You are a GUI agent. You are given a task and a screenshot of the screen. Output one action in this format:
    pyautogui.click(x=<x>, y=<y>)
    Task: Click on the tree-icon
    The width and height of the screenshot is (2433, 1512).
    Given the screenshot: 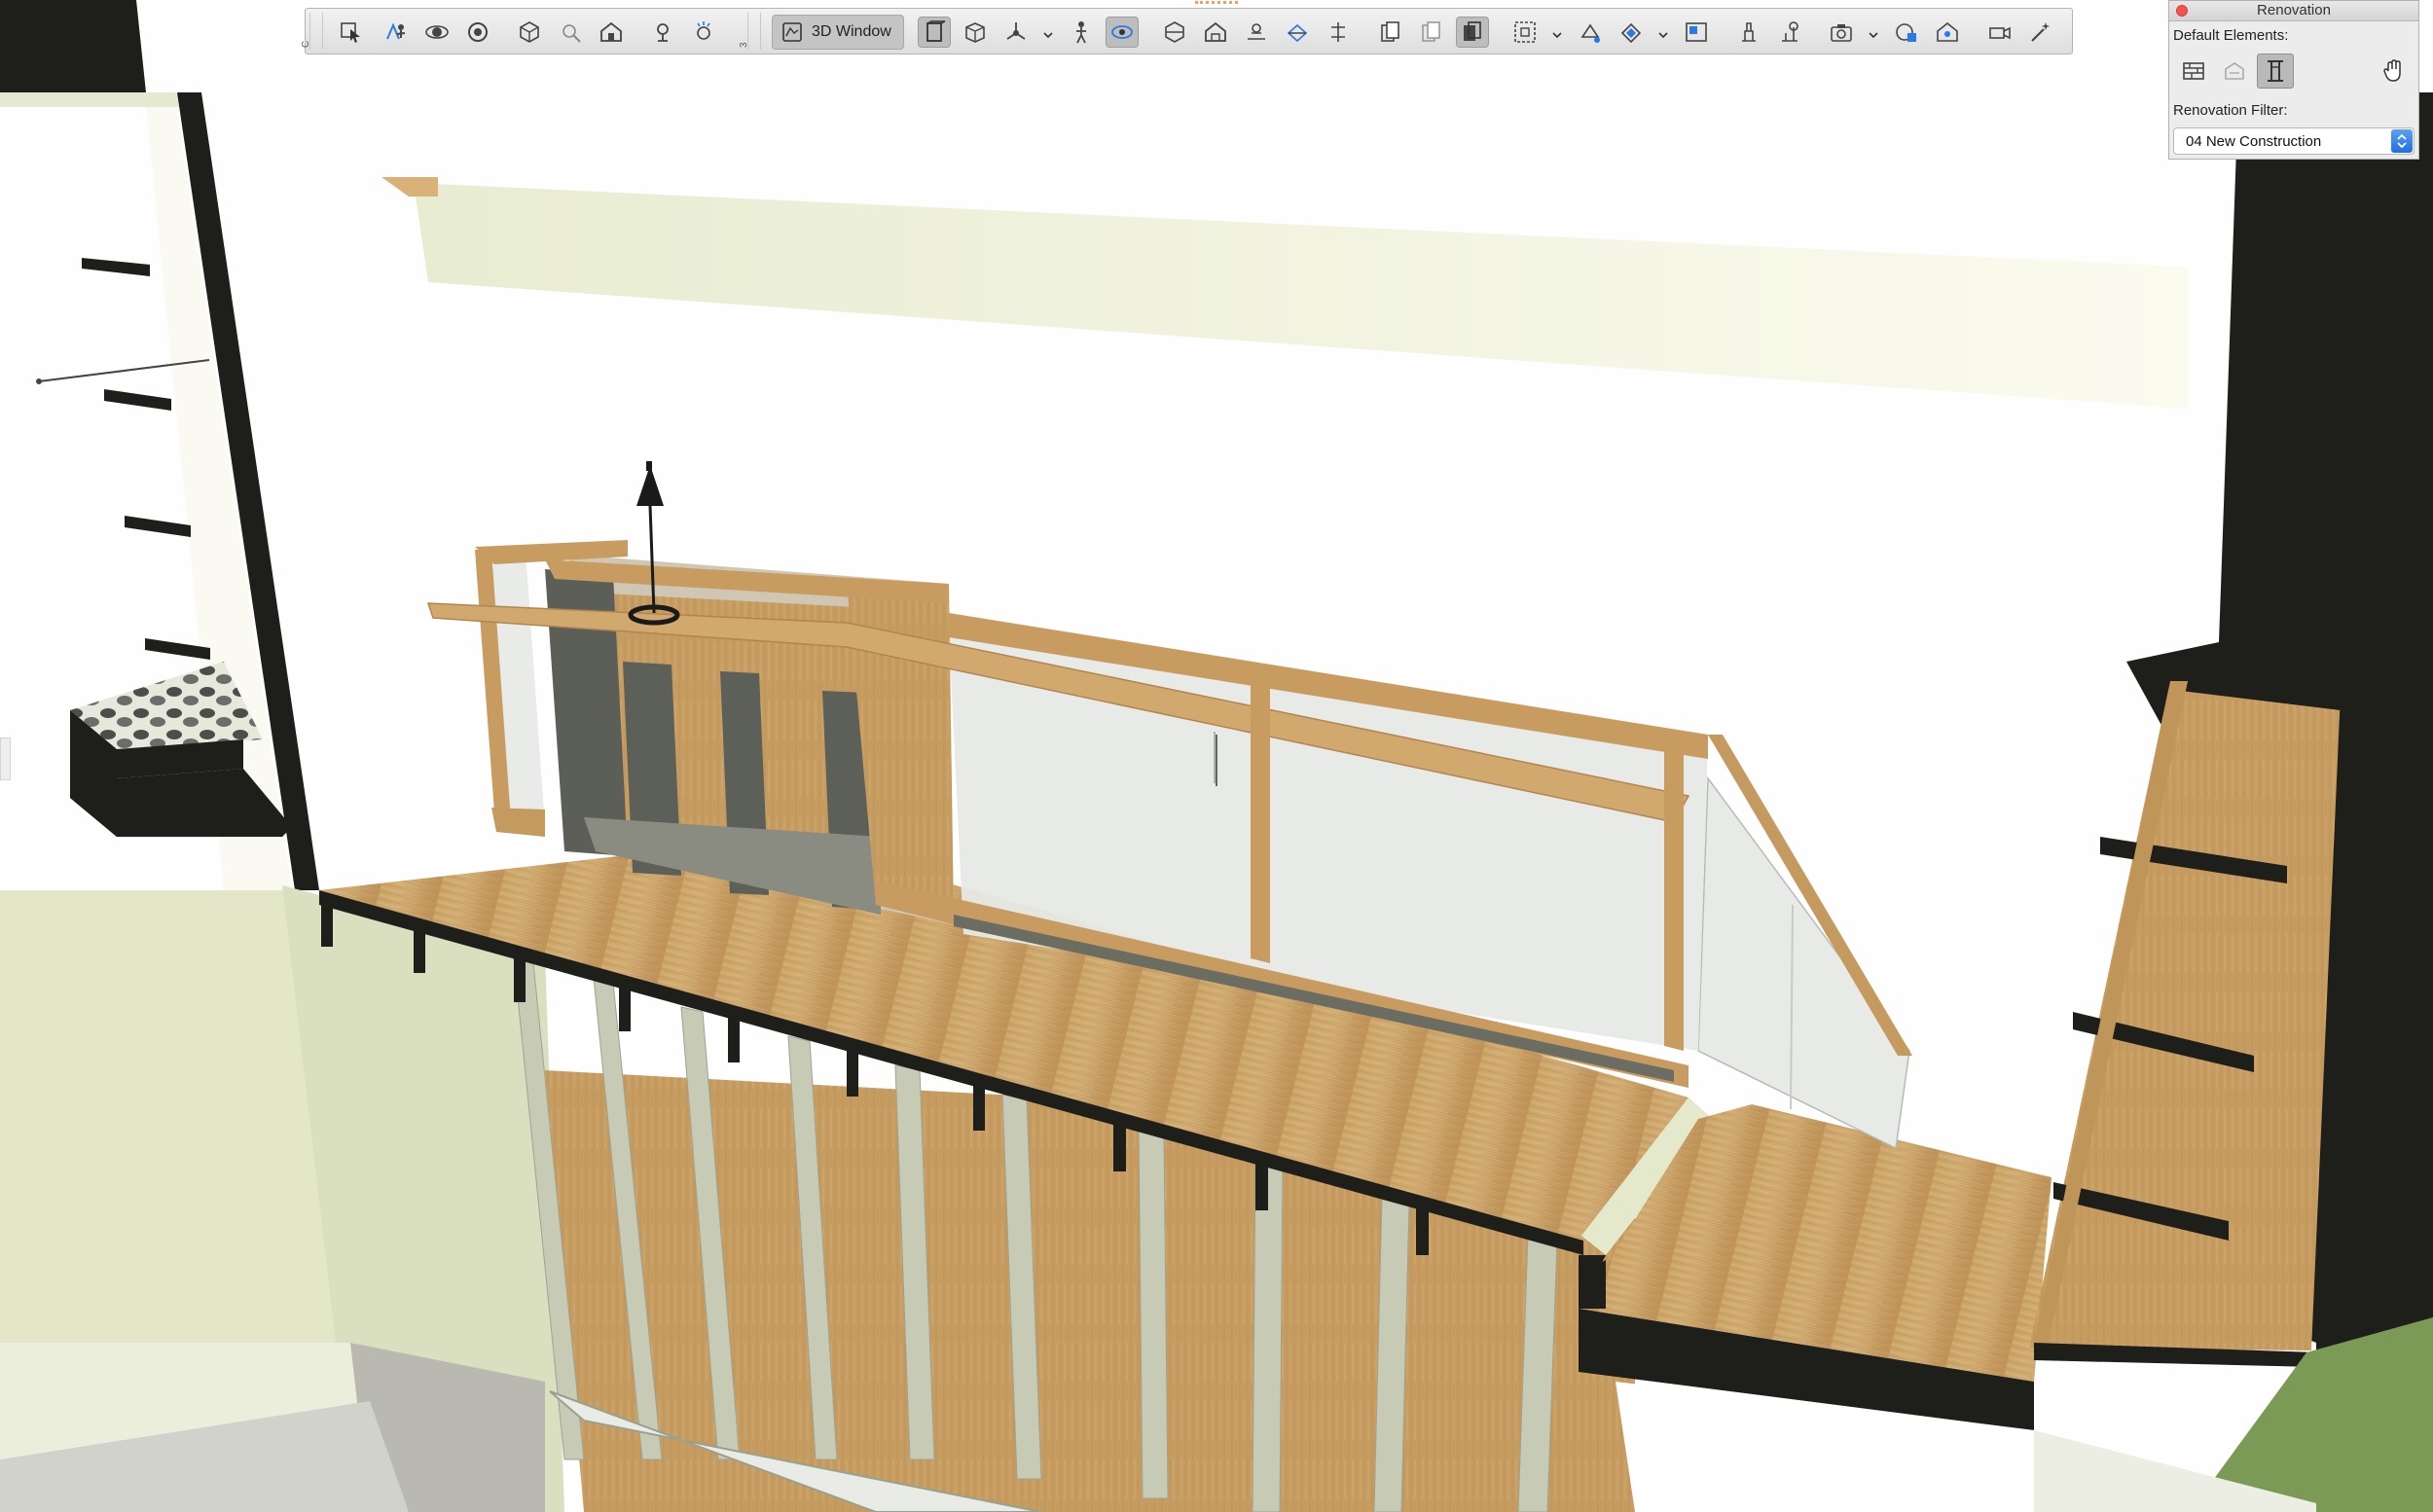 What is the action you would take?
    pyautogui.click(x=1789, y=32)
    